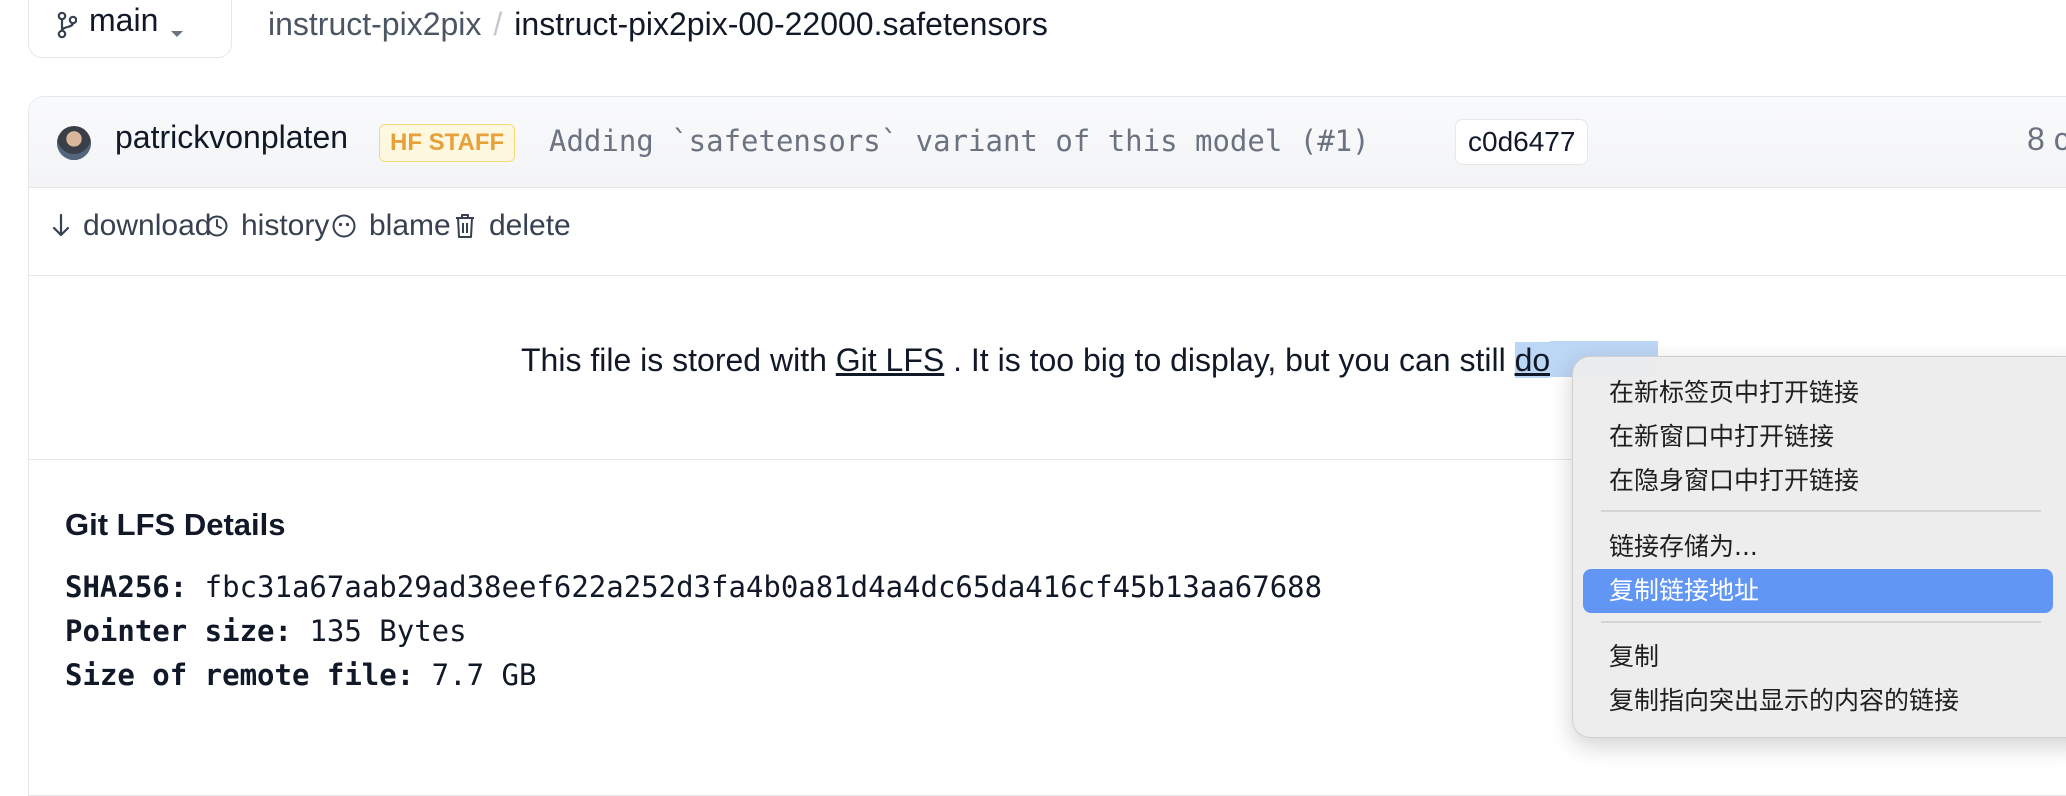  Describe the element at coordinates (890, 360) in the screenshot. I see `git-lfs-link: Git LFS` at that location.